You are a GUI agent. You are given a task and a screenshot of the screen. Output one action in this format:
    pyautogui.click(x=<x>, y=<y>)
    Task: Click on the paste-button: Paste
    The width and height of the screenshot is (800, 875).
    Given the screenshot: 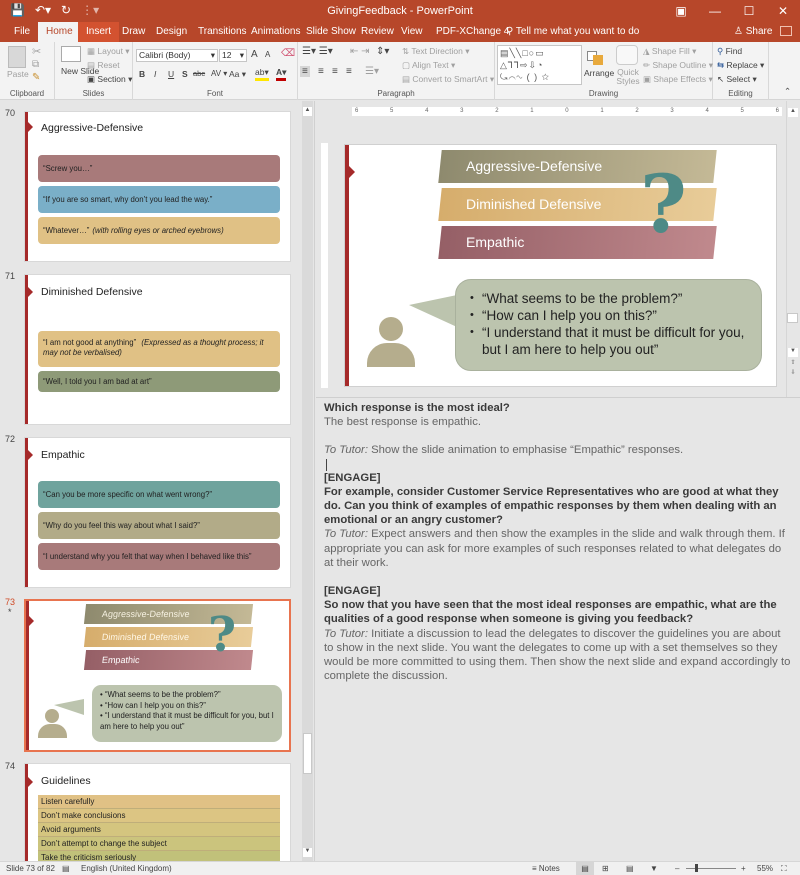 What is the action you would take?
    pyautogui.click(x=18, y=74)
    